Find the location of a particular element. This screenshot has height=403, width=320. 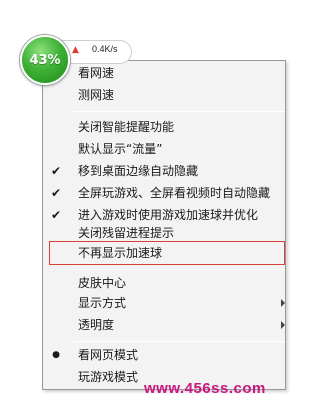

menu-item-label: 看网速 is located at coordinates (96, 73).